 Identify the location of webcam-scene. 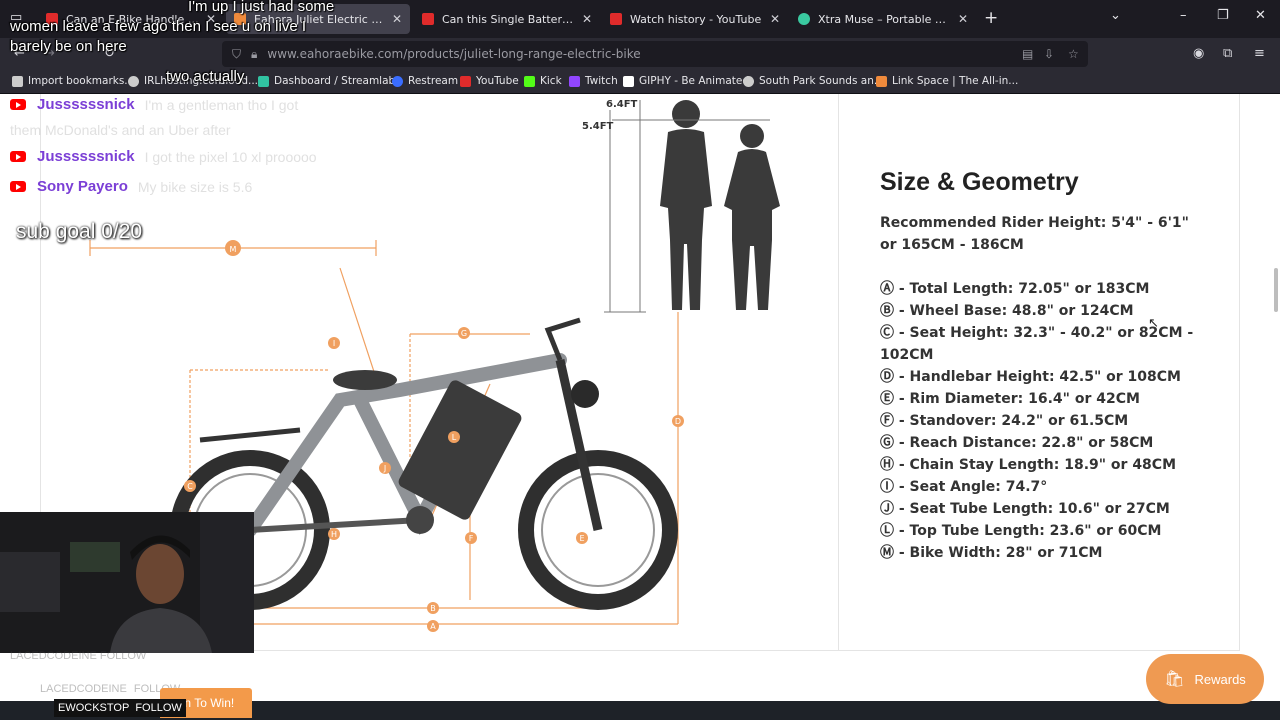
(127, 582).